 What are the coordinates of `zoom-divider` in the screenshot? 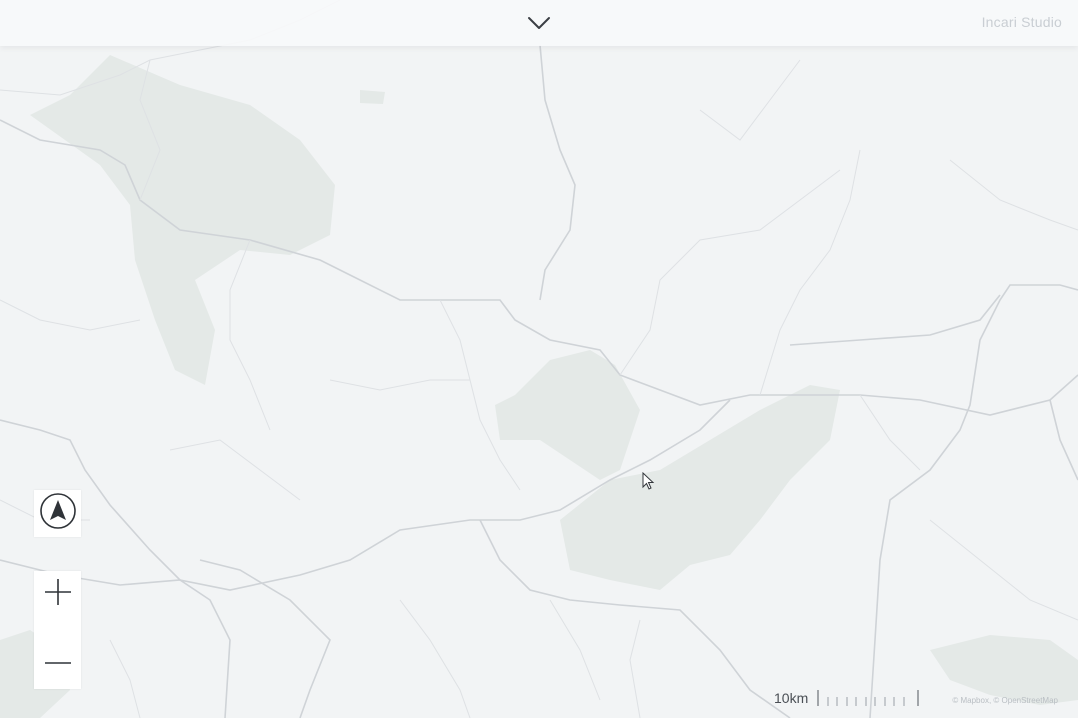 It's located at (57, 630).